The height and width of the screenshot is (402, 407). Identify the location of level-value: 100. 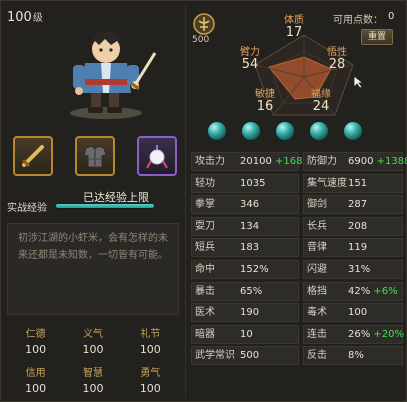
(19, 17).